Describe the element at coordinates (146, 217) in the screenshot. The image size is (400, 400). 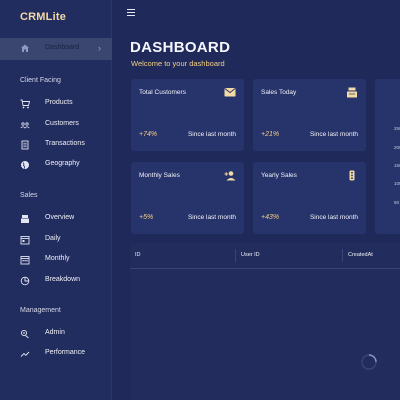
I see `stat-card-percent: +5%` at that location.